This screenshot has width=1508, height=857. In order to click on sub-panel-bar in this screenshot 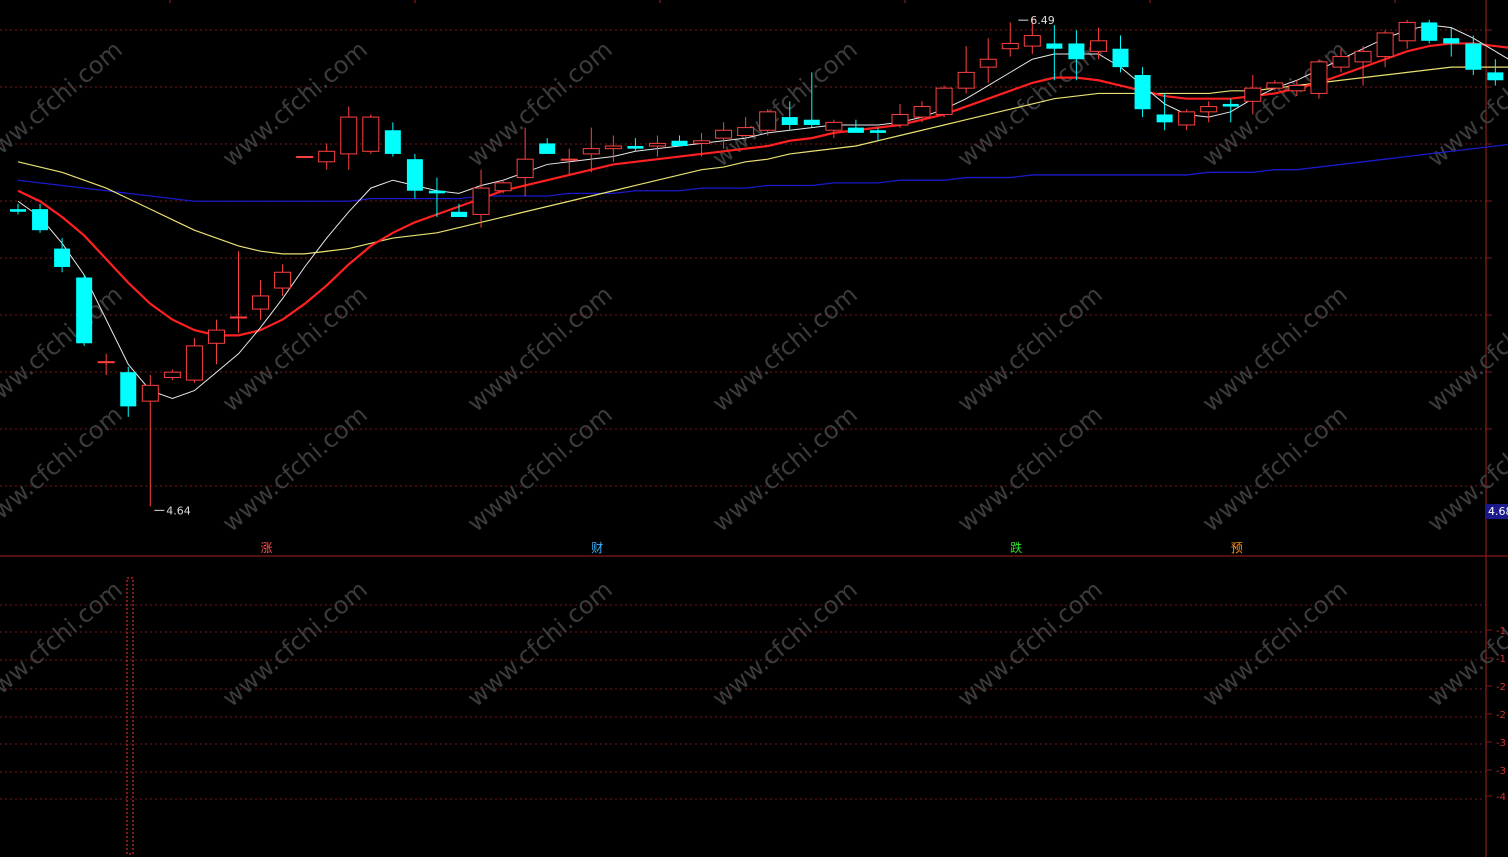, I will do `click(130, 716)`.